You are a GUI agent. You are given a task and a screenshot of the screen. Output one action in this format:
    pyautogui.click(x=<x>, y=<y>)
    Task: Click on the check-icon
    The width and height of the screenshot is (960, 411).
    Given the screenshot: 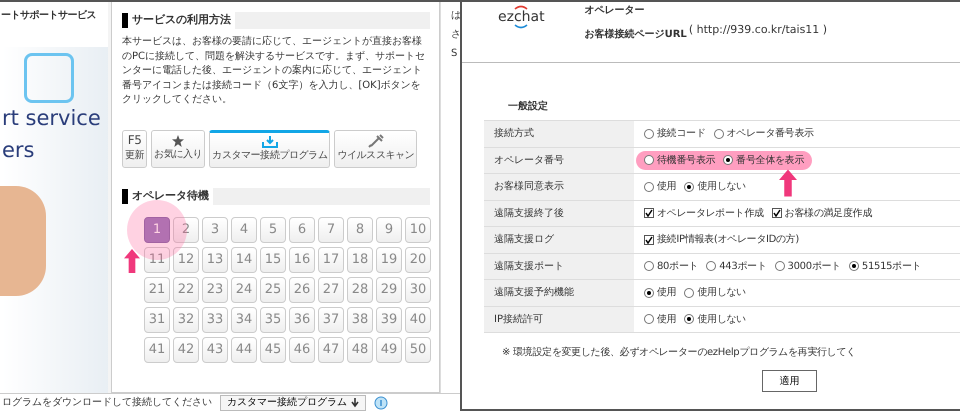 What is the action you would take?
    pyautogui.click(x=776, y=213)
    